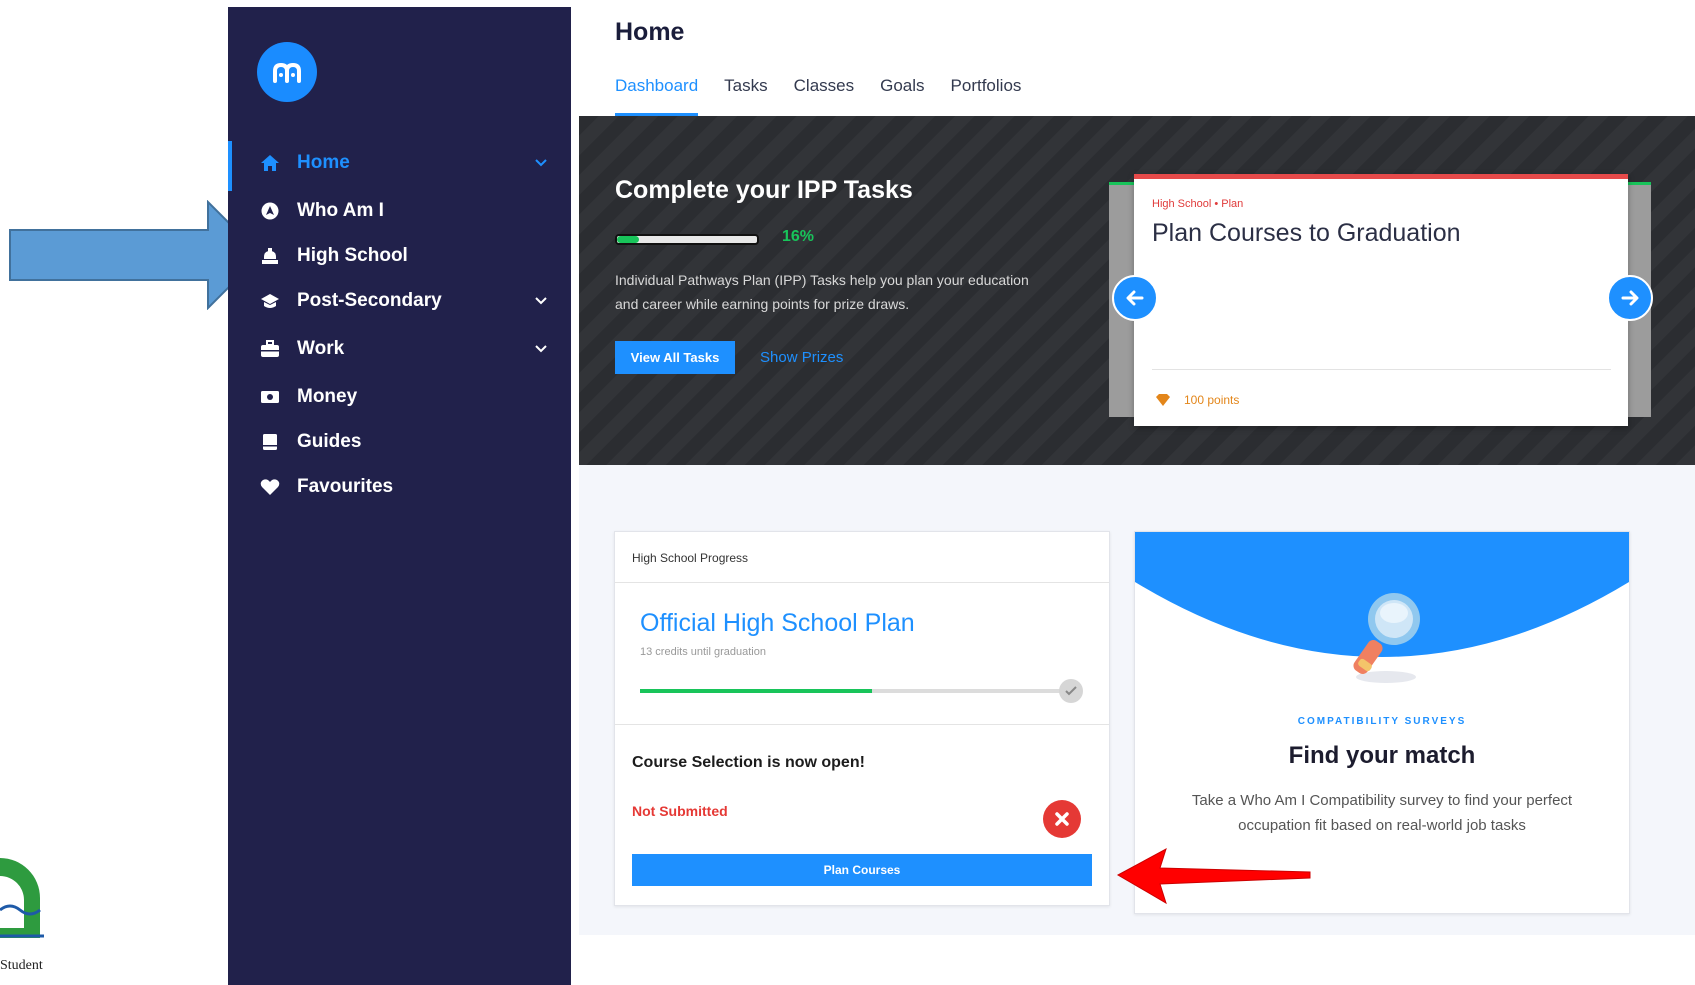 This screenshot has width=1695, height=985. What do you see at coordinates (657, 96) in the screenshot?
I see `tab-dashboard: Dashboard` at bounding box center [657, 96].